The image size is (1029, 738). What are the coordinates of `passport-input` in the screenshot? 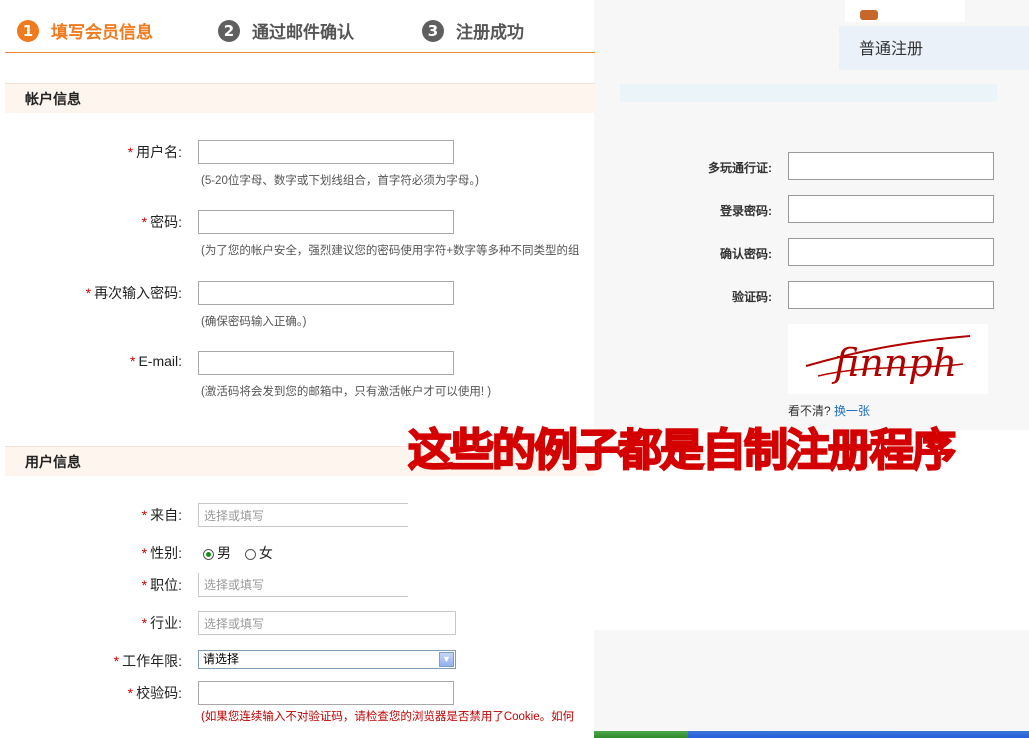 It's located at (891, 166).